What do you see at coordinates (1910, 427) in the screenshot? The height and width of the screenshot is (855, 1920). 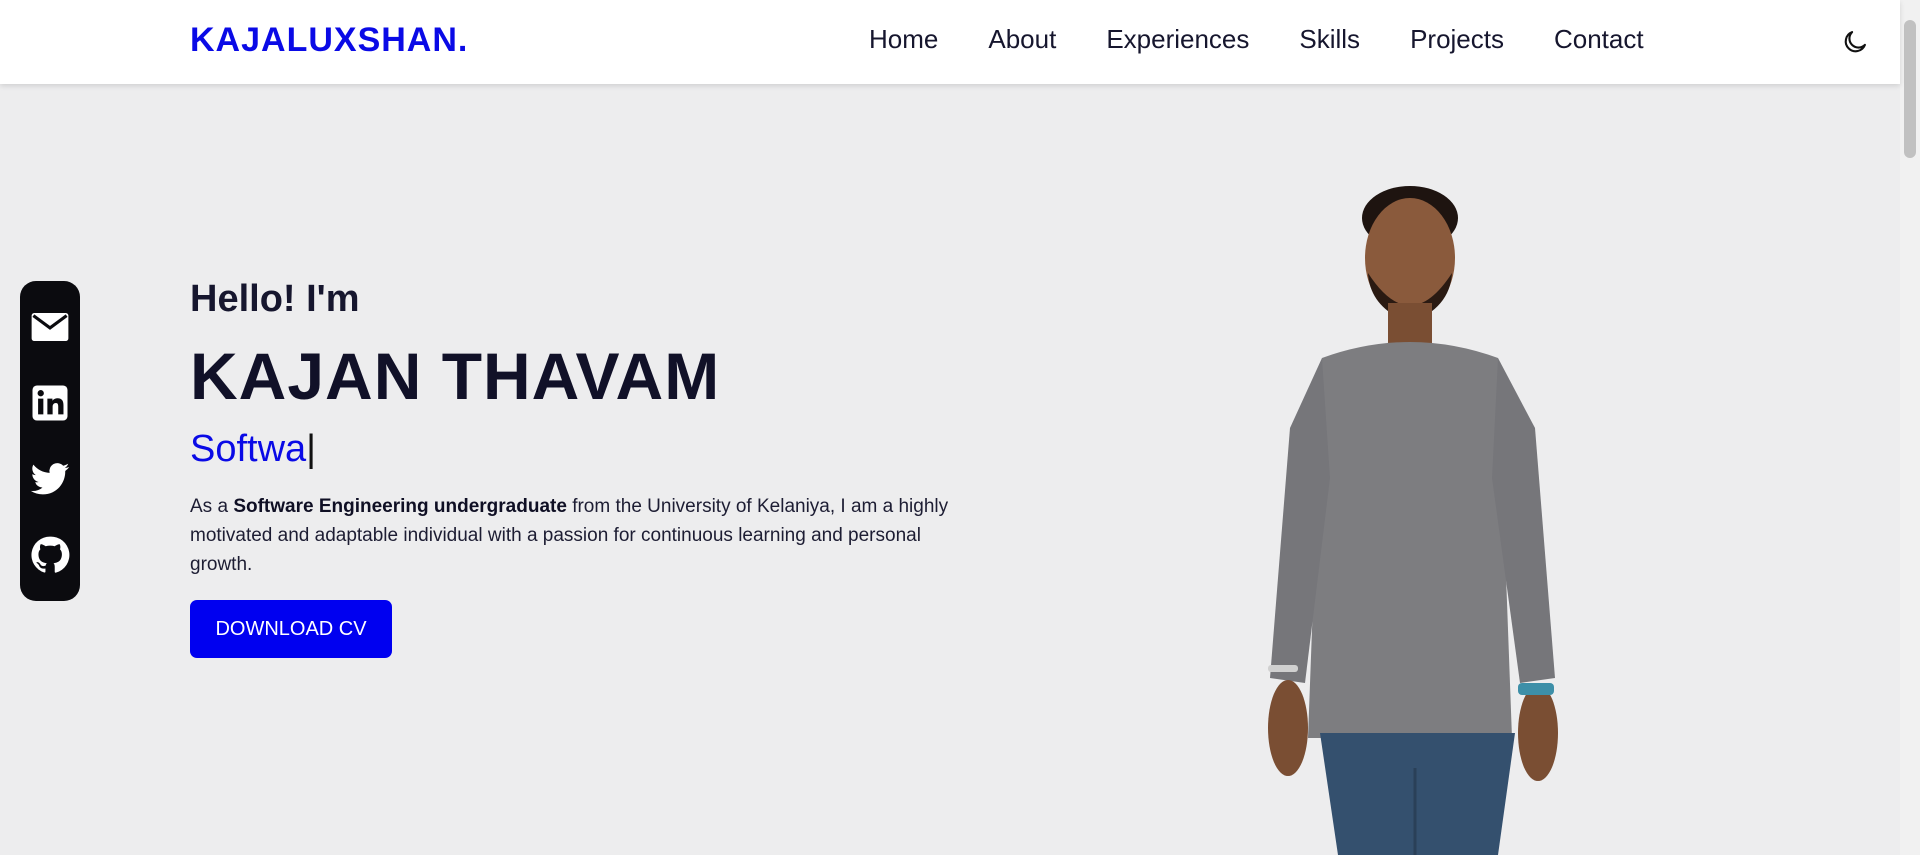 I see `page-scrollbar` at bounding box center [1910, 427].